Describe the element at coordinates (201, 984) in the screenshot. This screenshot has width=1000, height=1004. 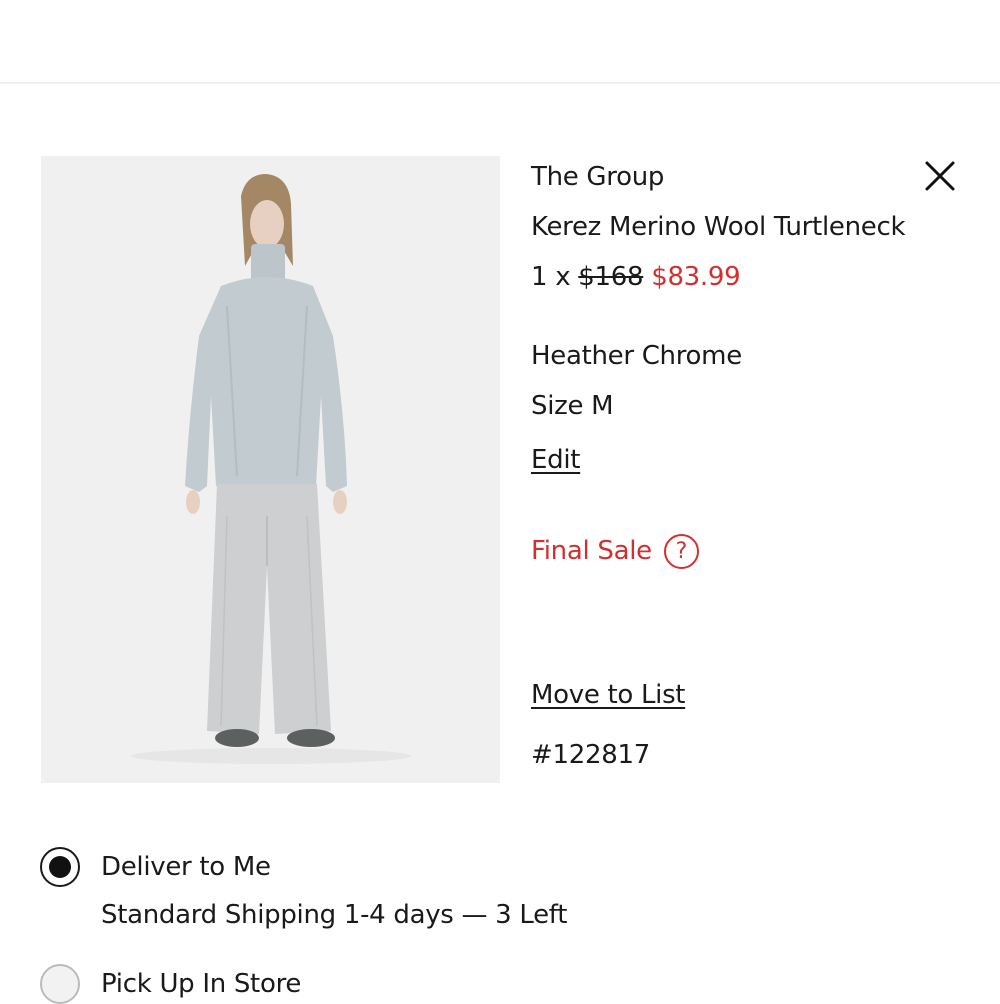
I see `pick-up-in-store-label: Pick Up In Store` at that location.